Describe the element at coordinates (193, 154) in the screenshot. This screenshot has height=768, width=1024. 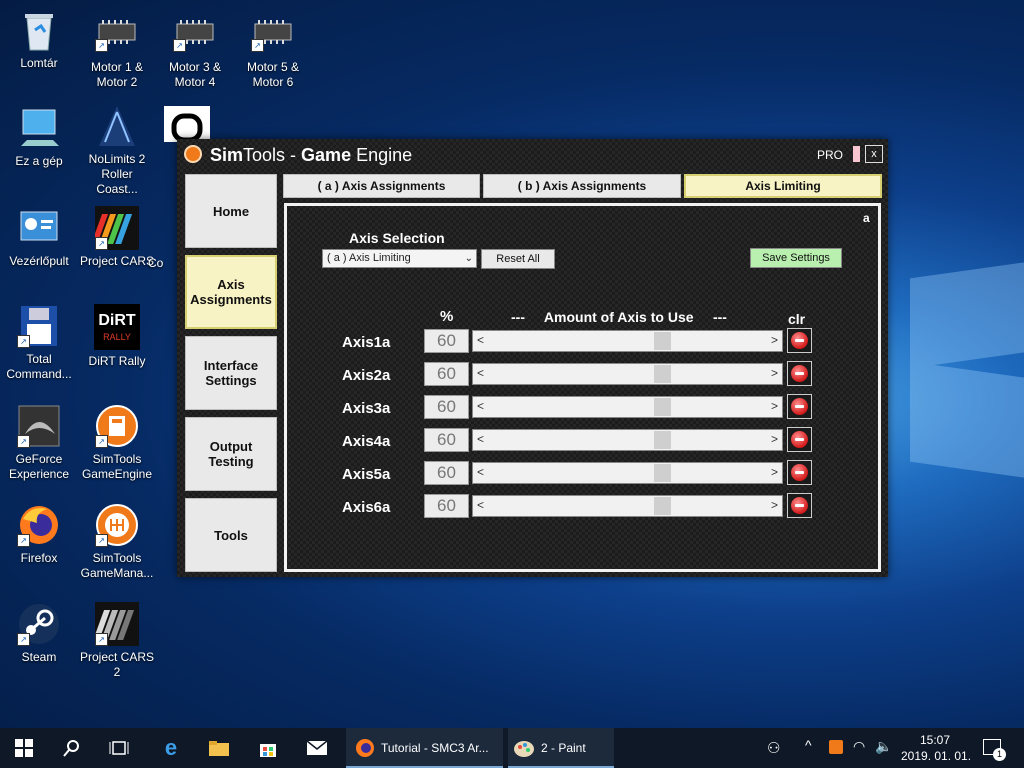
I see `simtools-logo-icon` at that location.